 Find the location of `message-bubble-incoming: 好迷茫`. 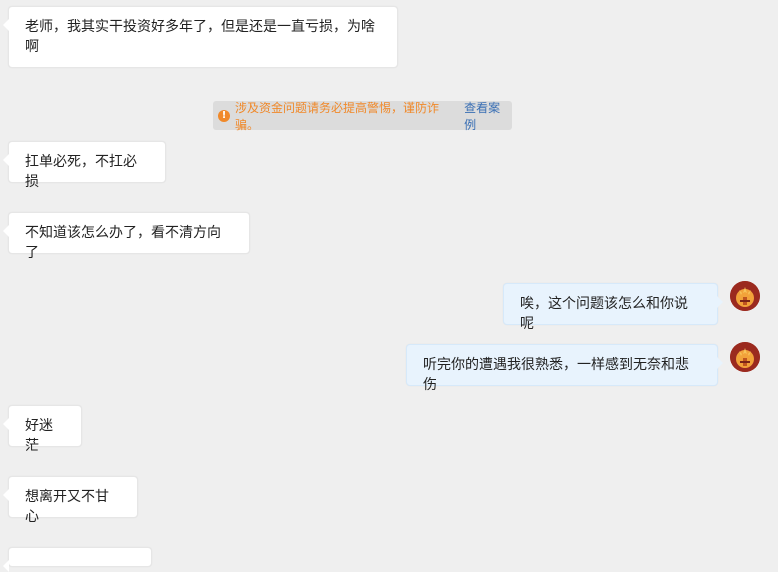

message-bubble-incoming: 好迷茫 is located at coordinates (42, 429).